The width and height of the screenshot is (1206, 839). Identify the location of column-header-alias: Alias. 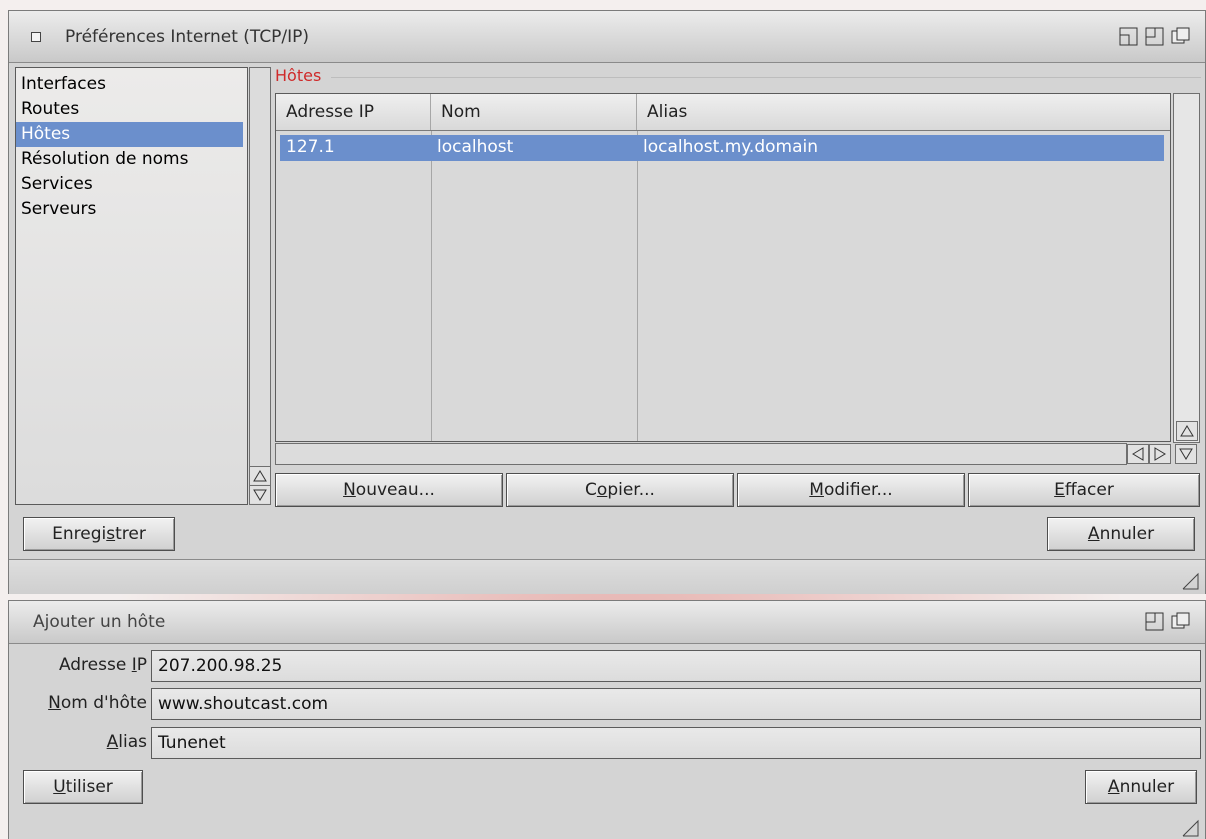
(903, 112).